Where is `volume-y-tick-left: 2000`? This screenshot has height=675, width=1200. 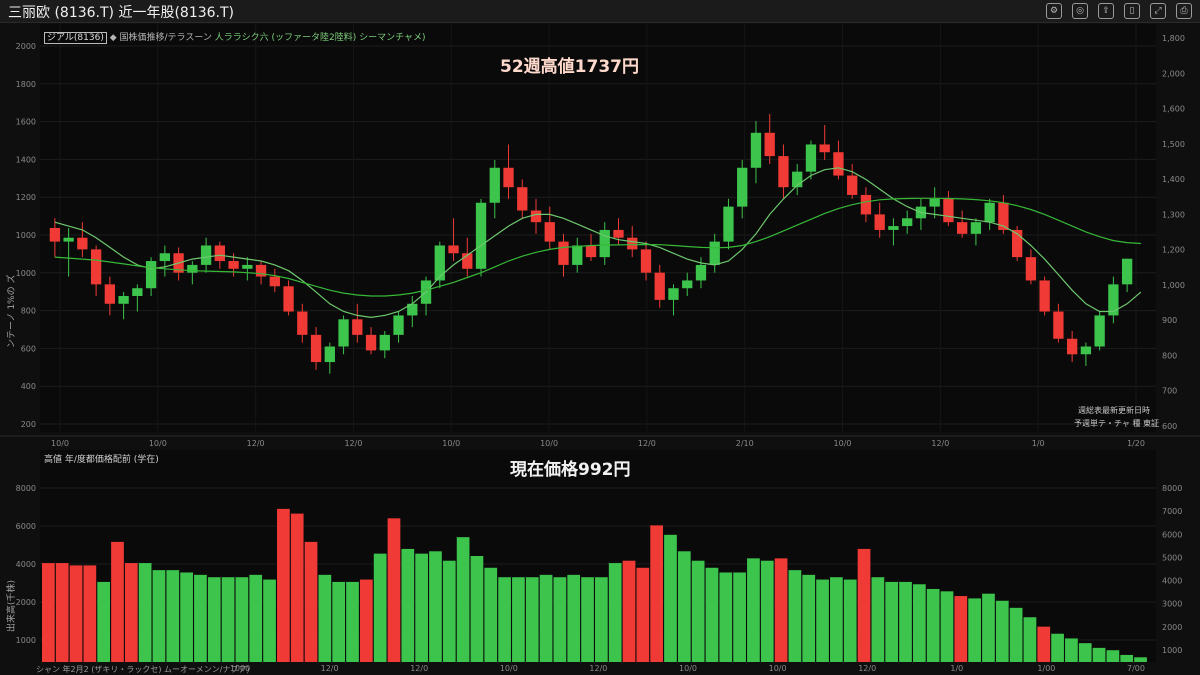 volume-y-tick-left: 2000 is located at coordinates (26, 602).